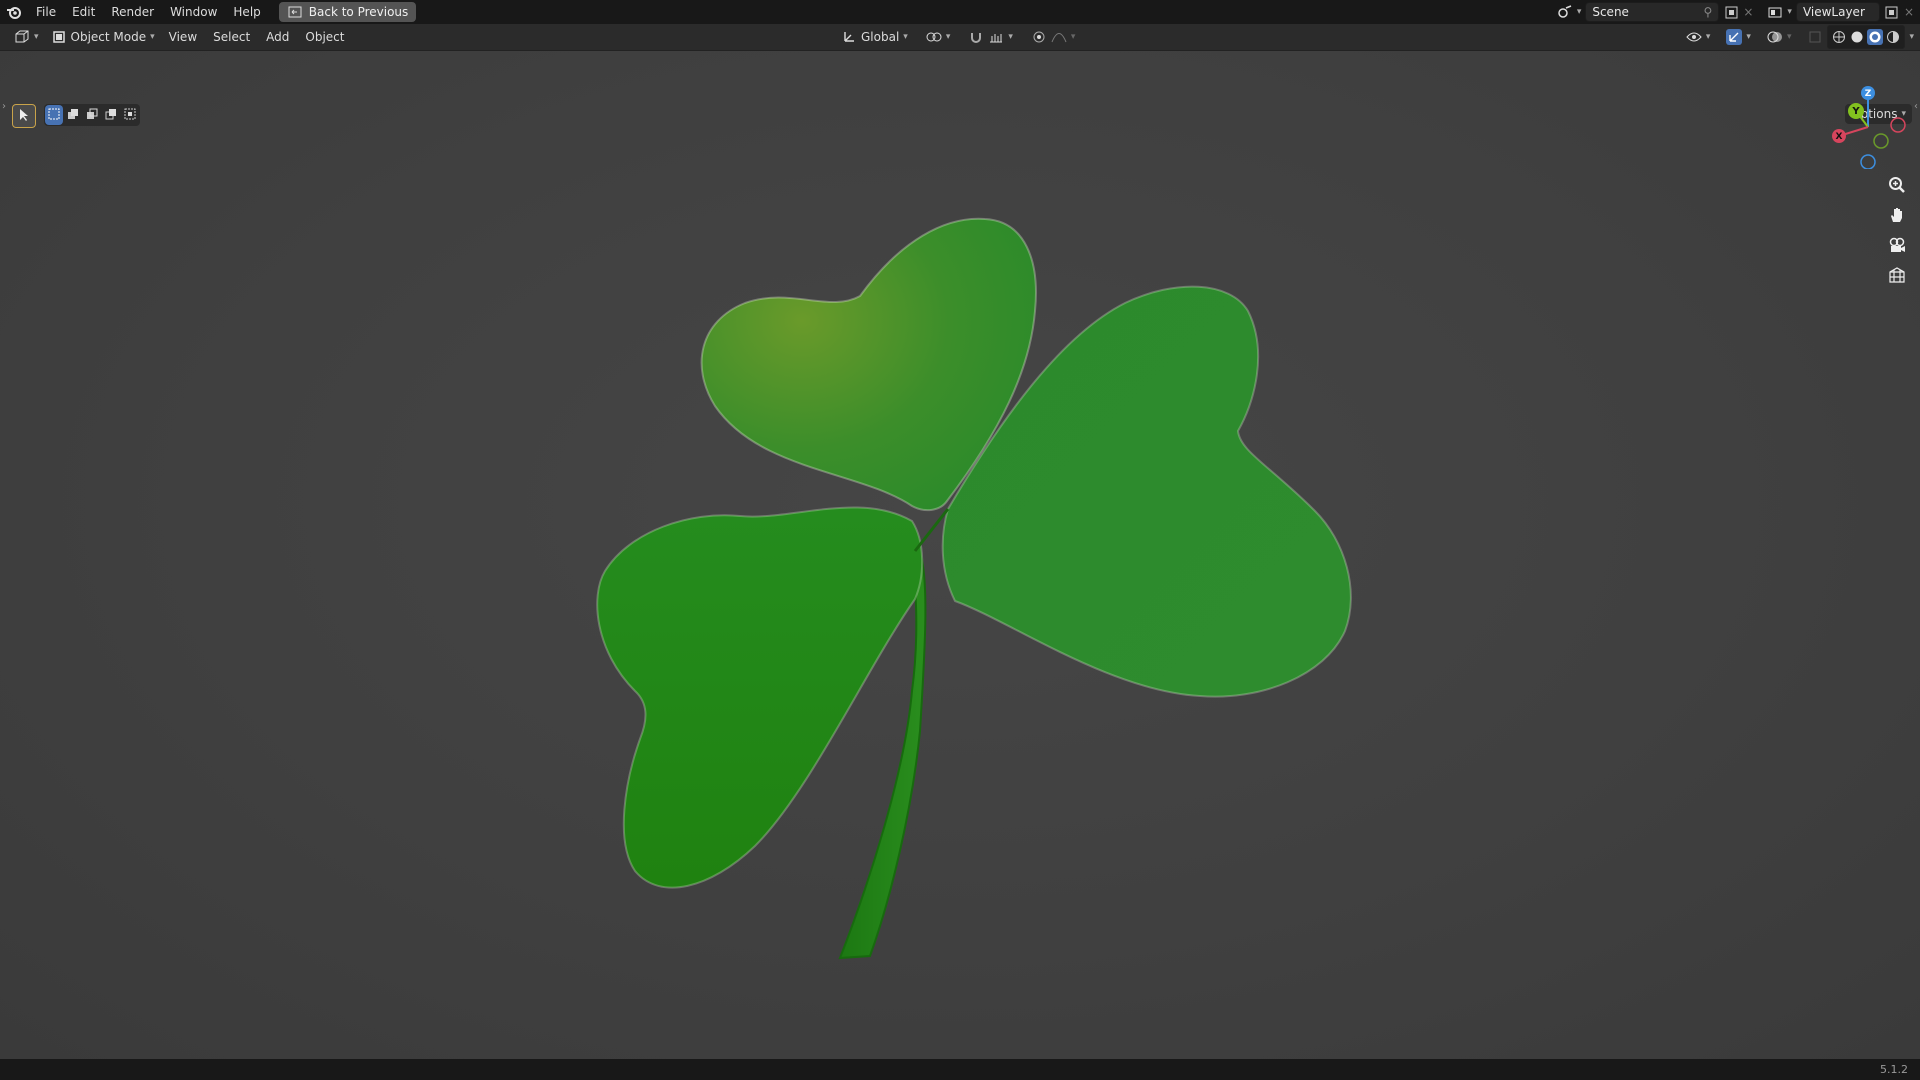 The height and width of the screenshot is (1080, 1920). I want to click on menu-add: Add, so click(277, 37).